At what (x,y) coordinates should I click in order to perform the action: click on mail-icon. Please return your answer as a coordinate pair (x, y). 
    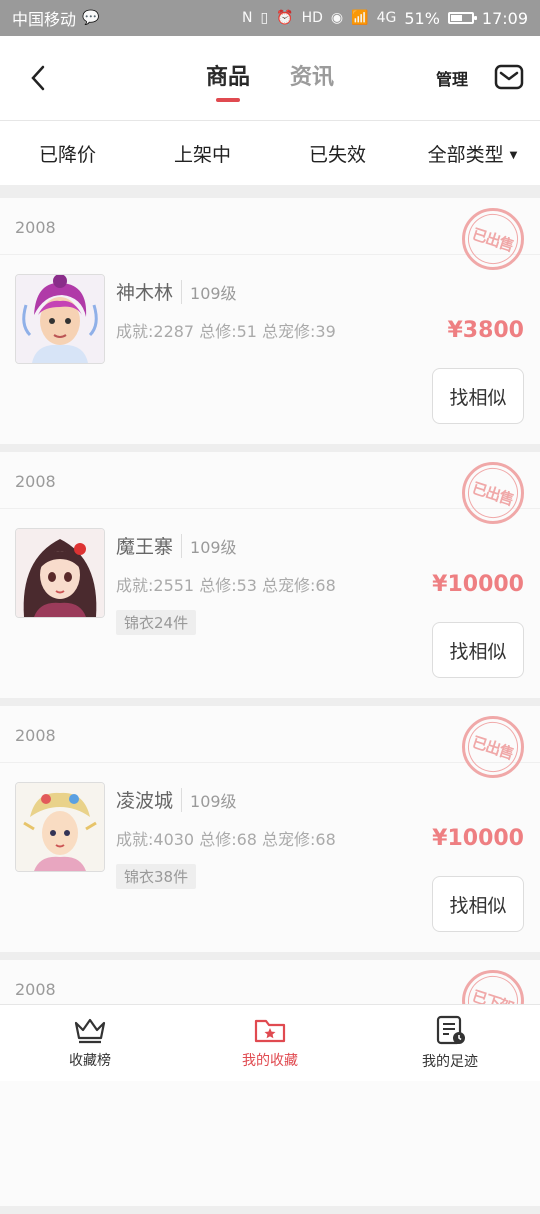
    Looking at the image, I should click on (509, 77).